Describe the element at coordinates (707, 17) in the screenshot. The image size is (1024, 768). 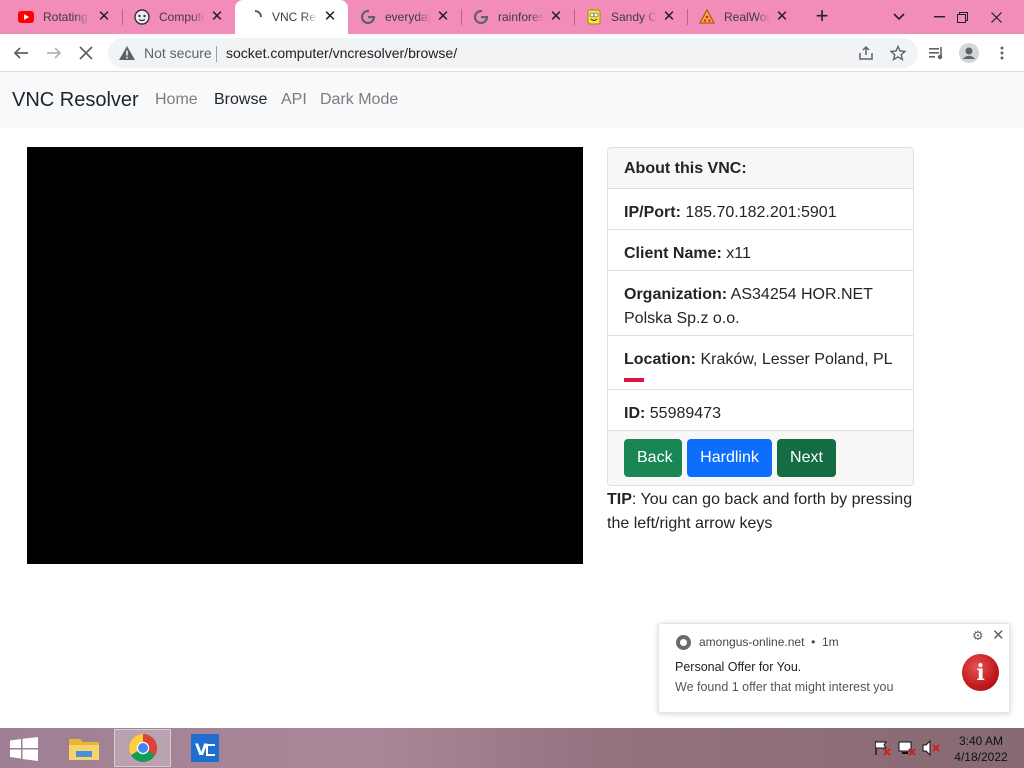
I see `pizza-icon` at that location.